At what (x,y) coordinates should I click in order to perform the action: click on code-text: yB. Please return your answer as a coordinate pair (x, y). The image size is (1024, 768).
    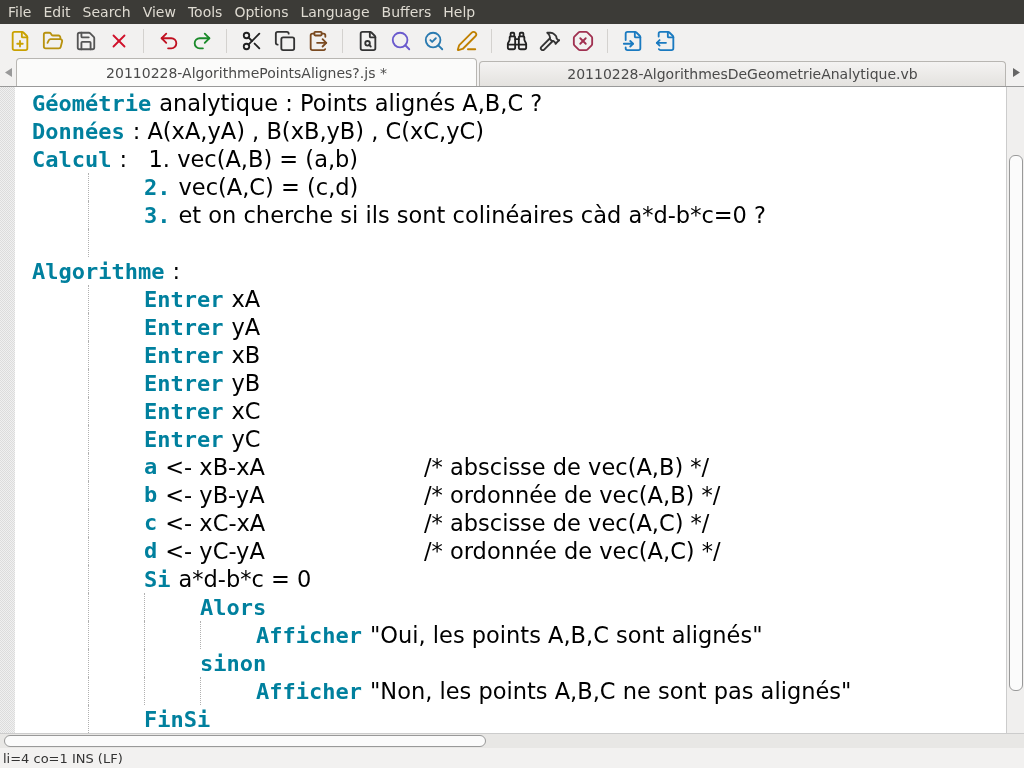
    Looking at the image, I should click on (246, 383).